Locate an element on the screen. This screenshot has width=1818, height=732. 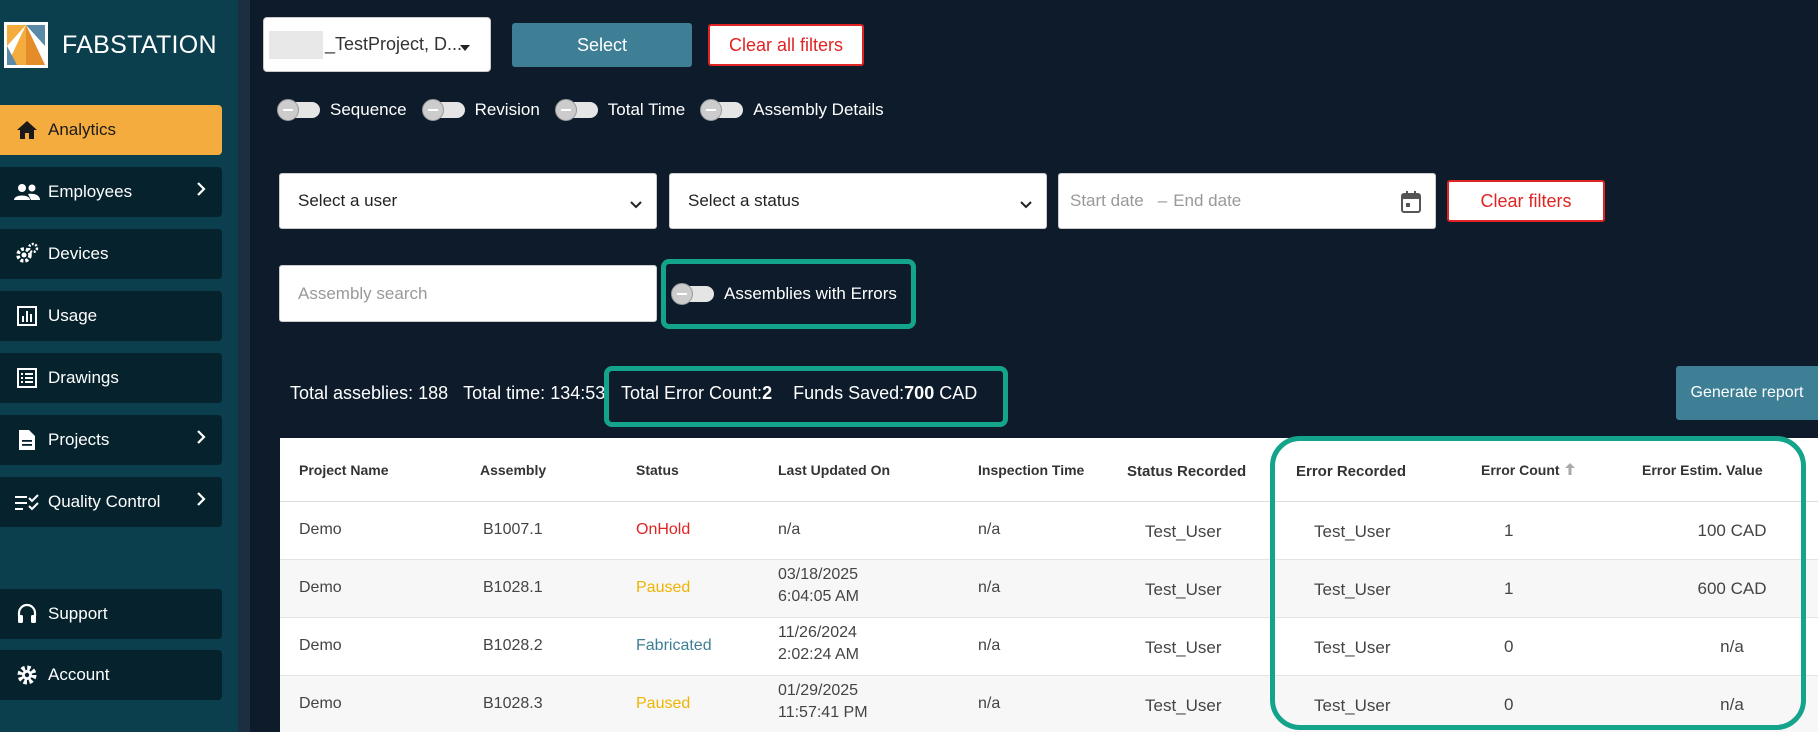
column-header-assembly: Assembly is located at coordinates (513, 470).